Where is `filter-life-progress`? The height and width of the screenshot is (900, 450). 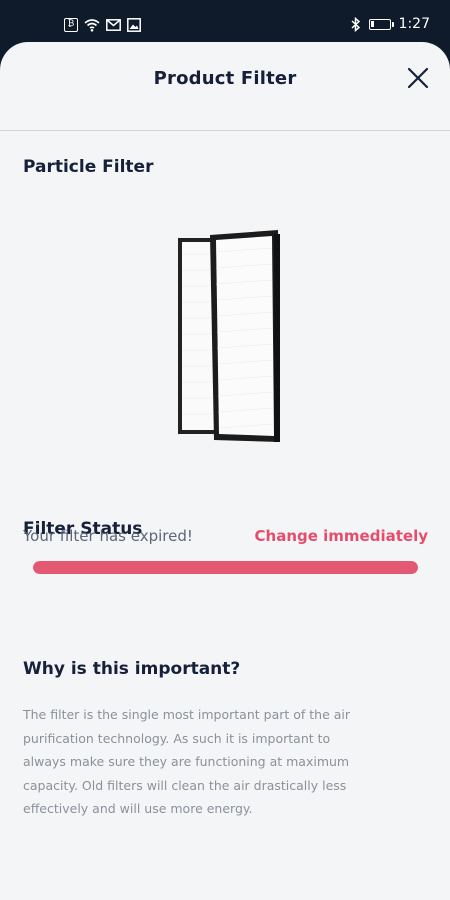 filter-life-progress is located at coordinates (225, 567).